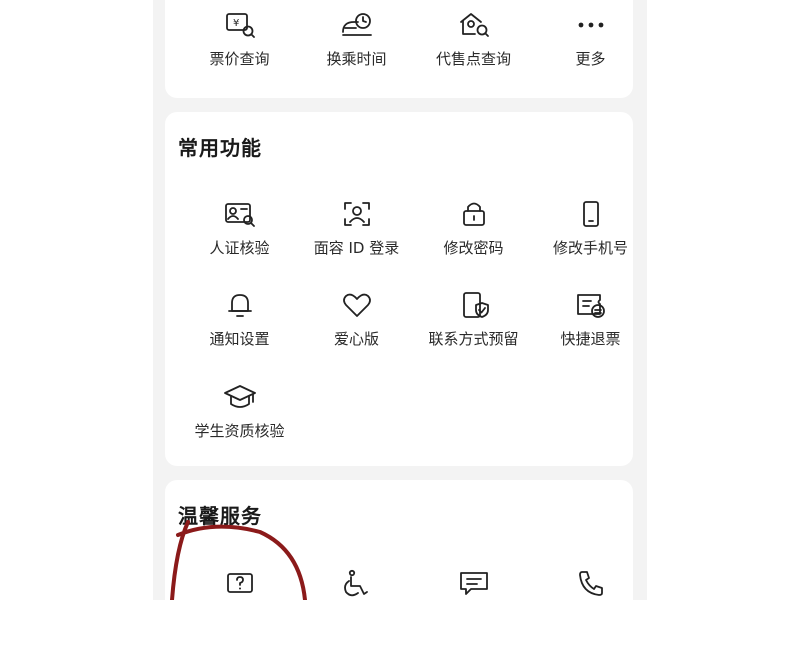 The width and height of the screenshot is (800, 648). What do you see at coordinates (356, 339) in the screenshot?
I see `love-edition-label: 爱心版` at bounding box center [356, 339].